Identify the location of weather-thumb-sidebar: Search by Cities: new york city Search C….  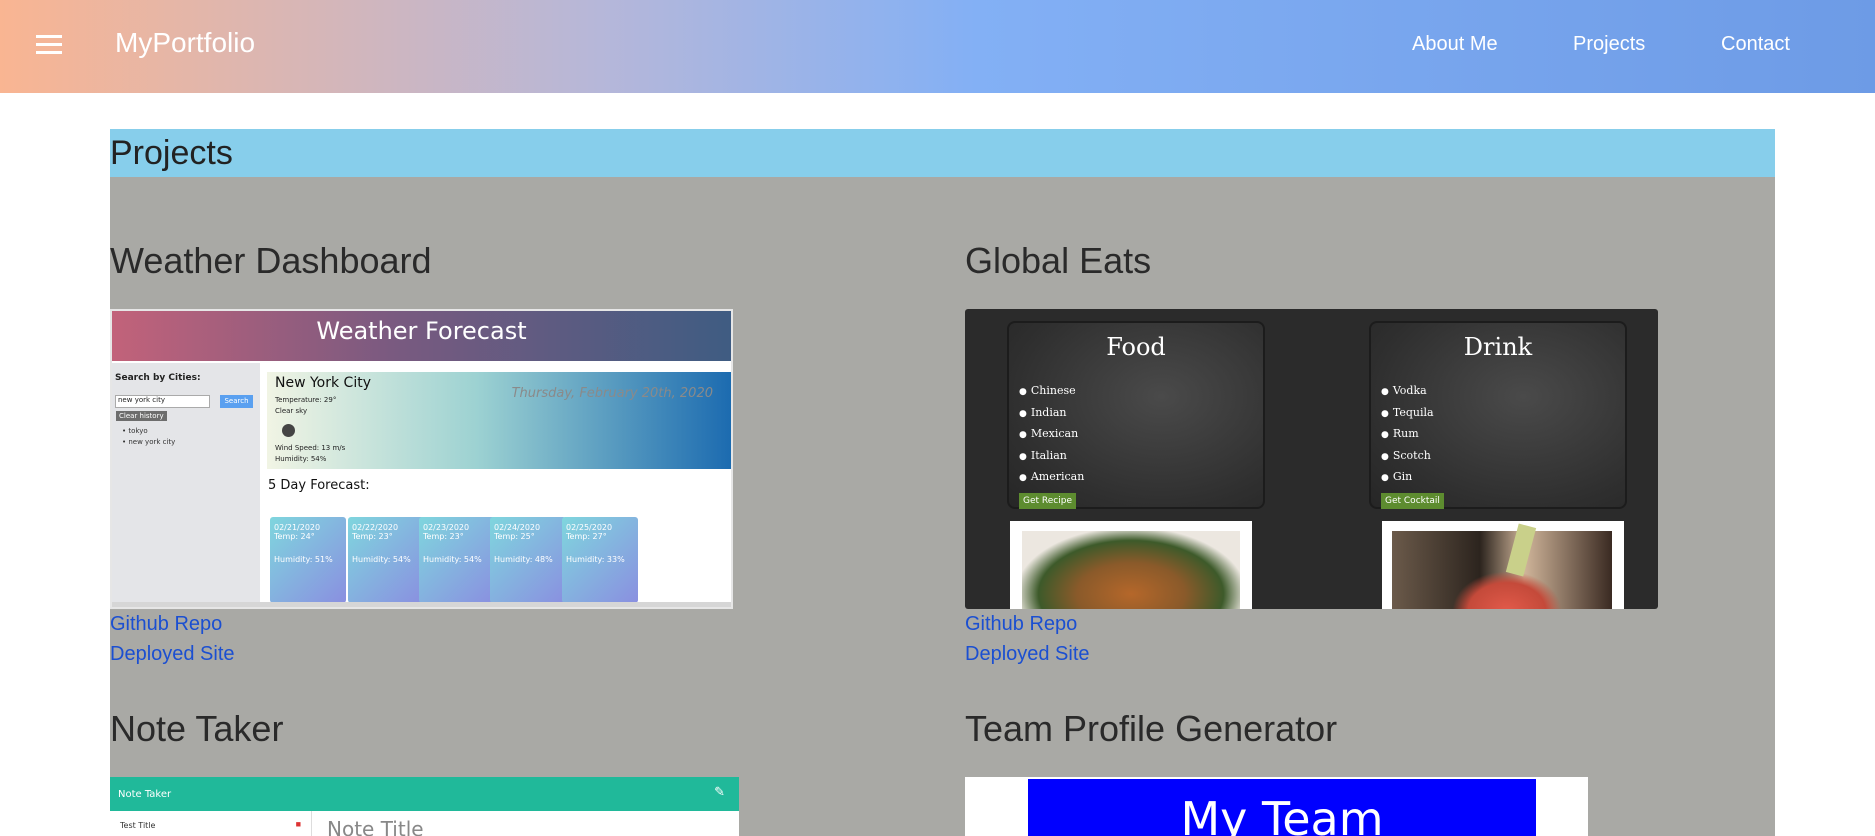
(186, 483).